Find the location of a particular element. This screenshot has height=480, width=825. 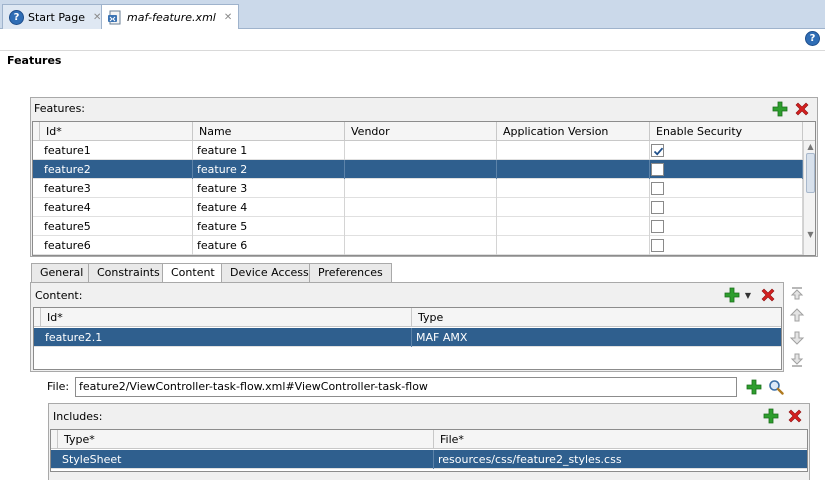

scroll-up-icon: ▲ is located at coordinates (809, 146).